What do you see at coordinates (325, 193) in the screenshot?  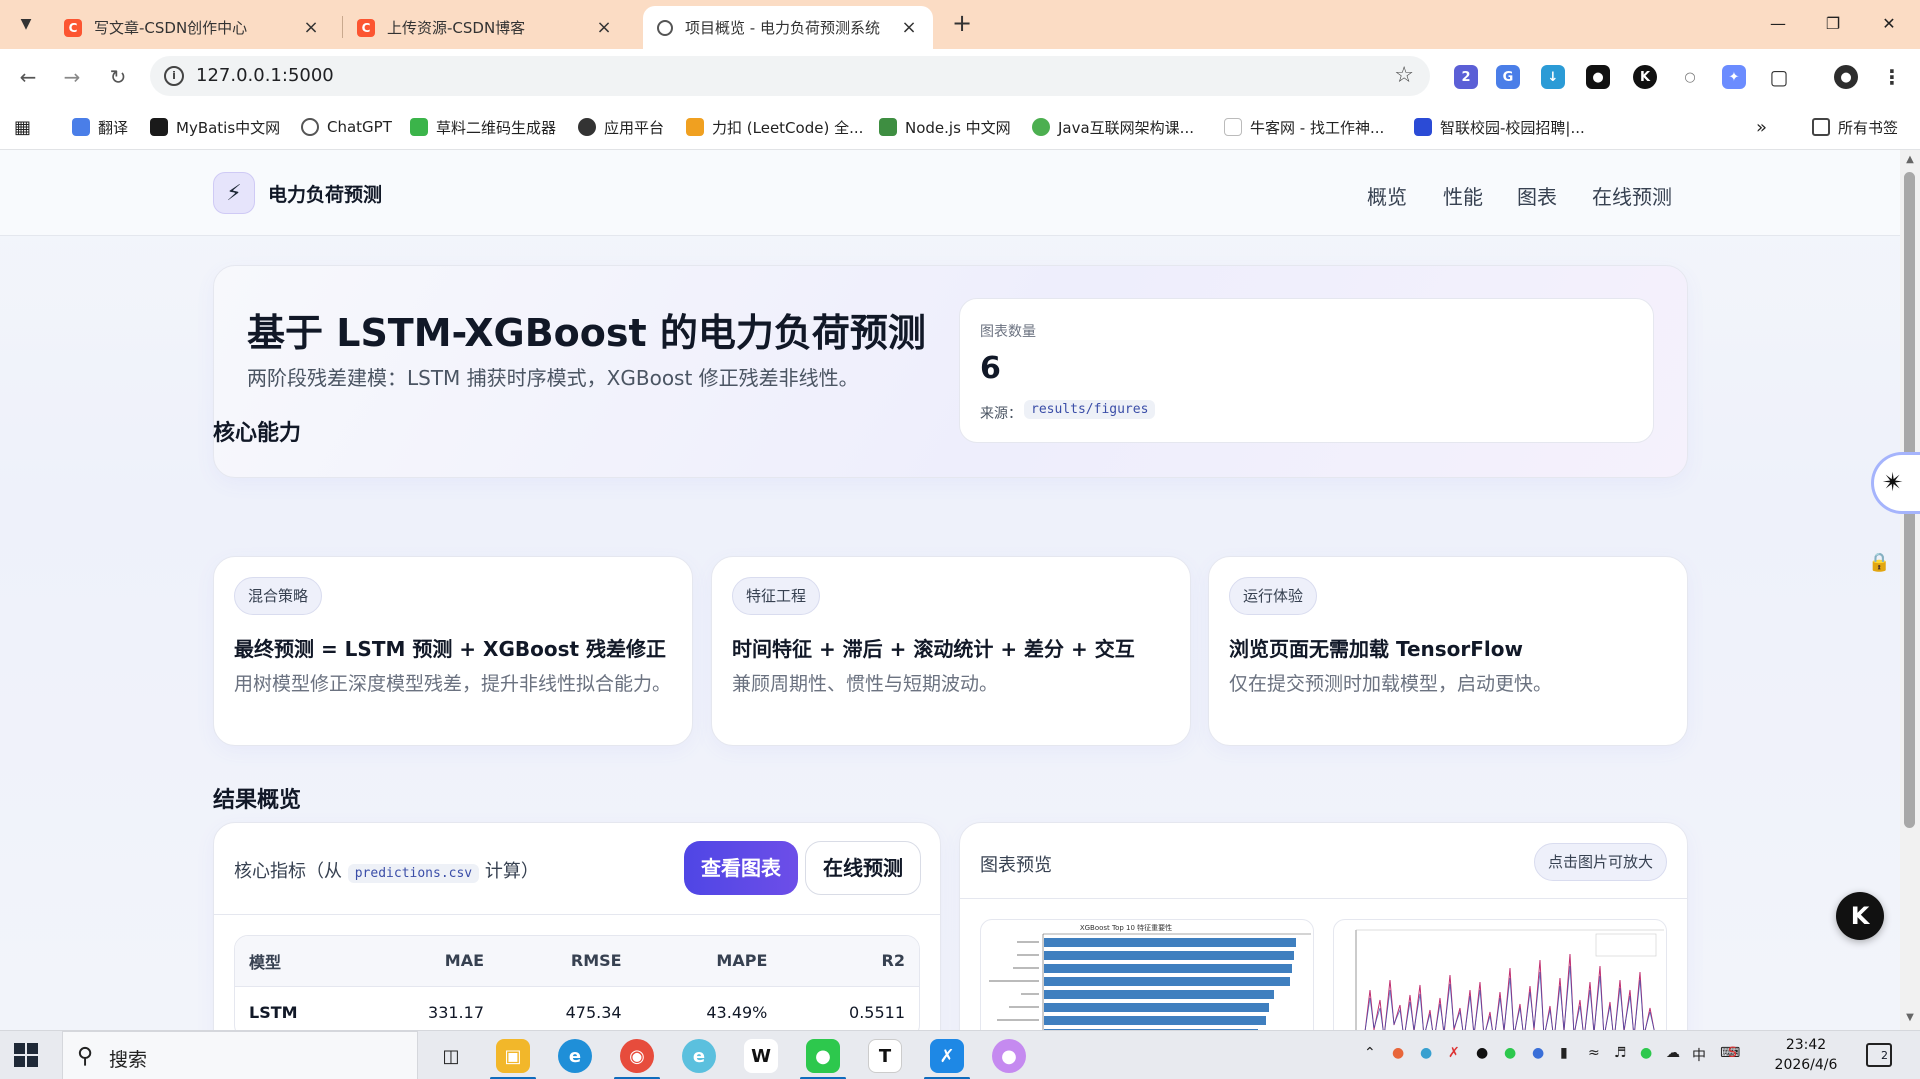 I see `brand-name: 电力负荷预测` at bounding box center [325, 193].